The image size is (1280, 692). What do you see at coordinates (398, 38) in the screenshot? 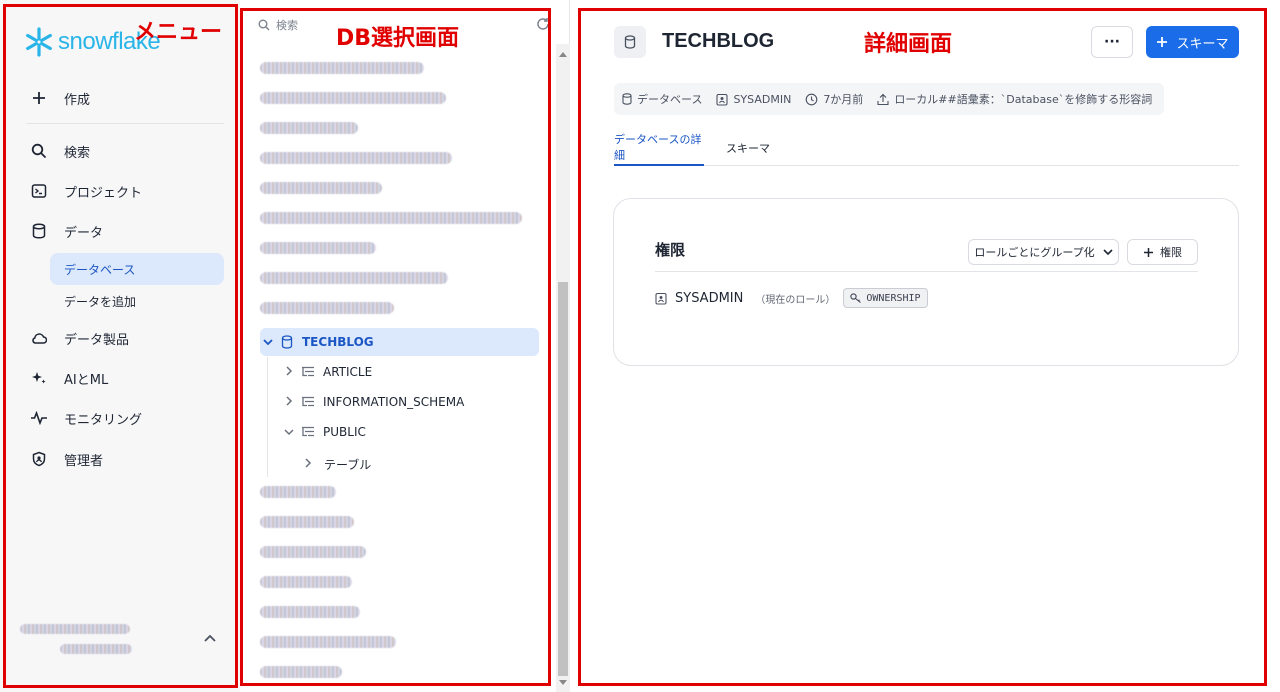
I see `annotation-label-db-select: DB選択画面` at bounding box center [398, 38].